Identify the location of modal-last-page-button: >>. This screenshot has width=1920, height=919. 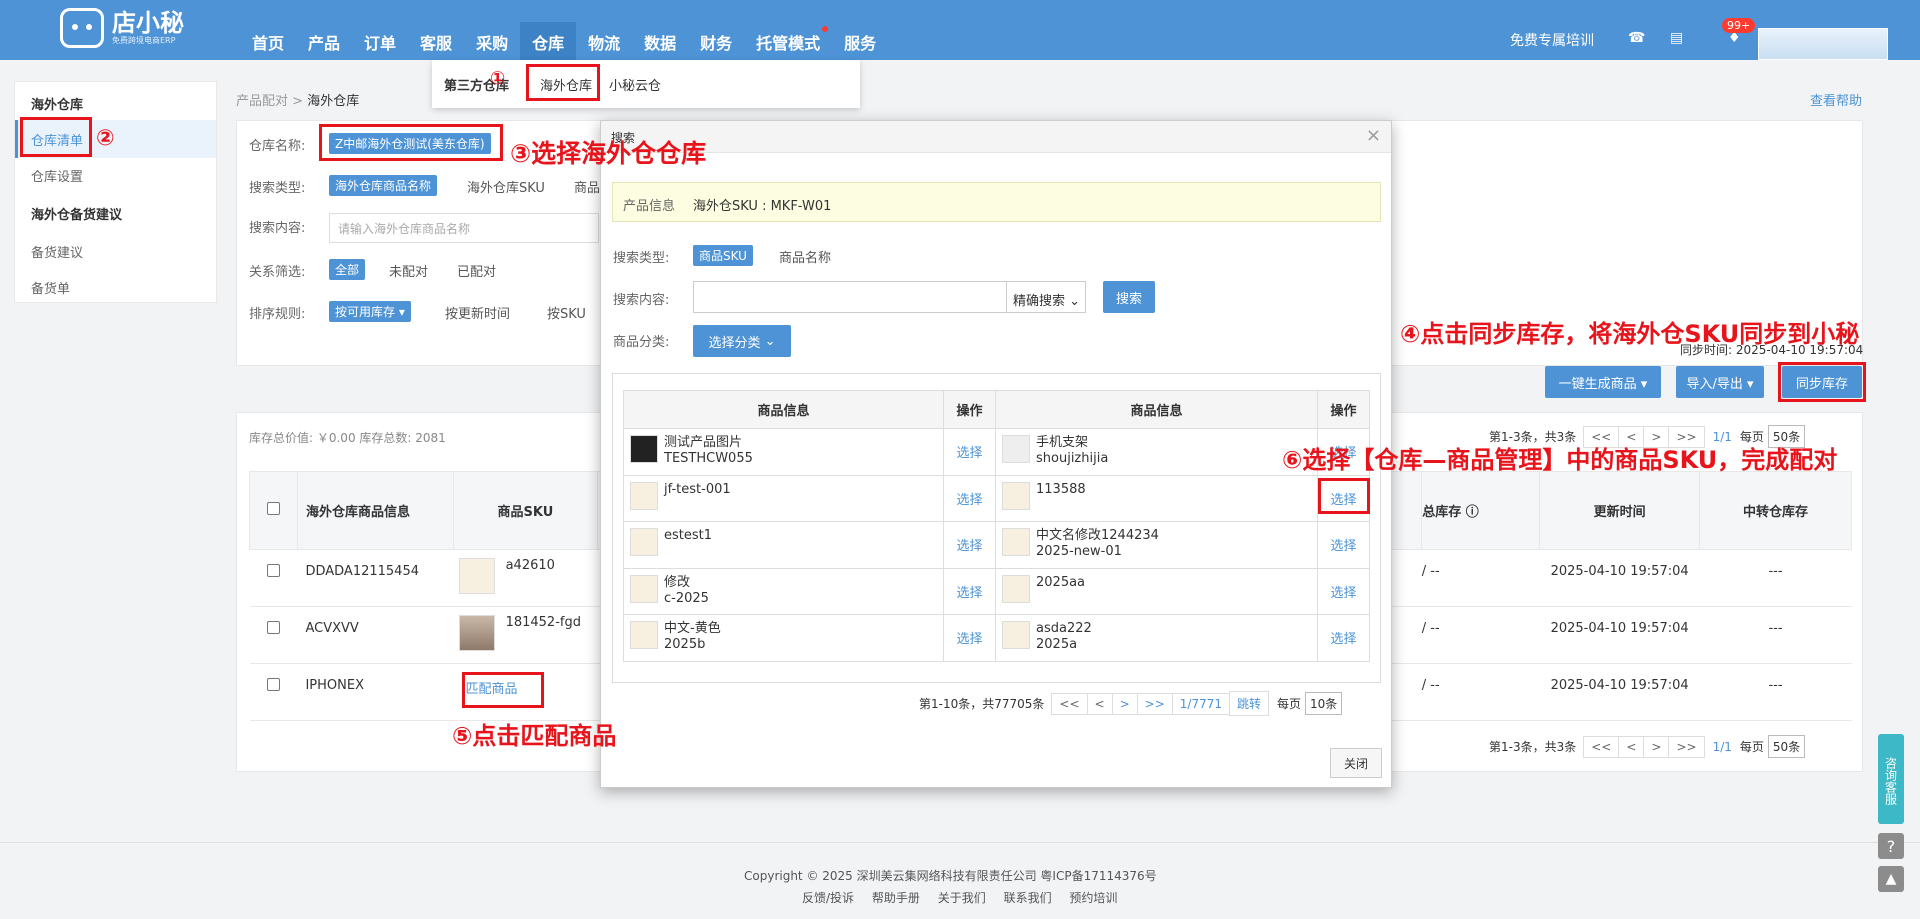
(1154, 703).